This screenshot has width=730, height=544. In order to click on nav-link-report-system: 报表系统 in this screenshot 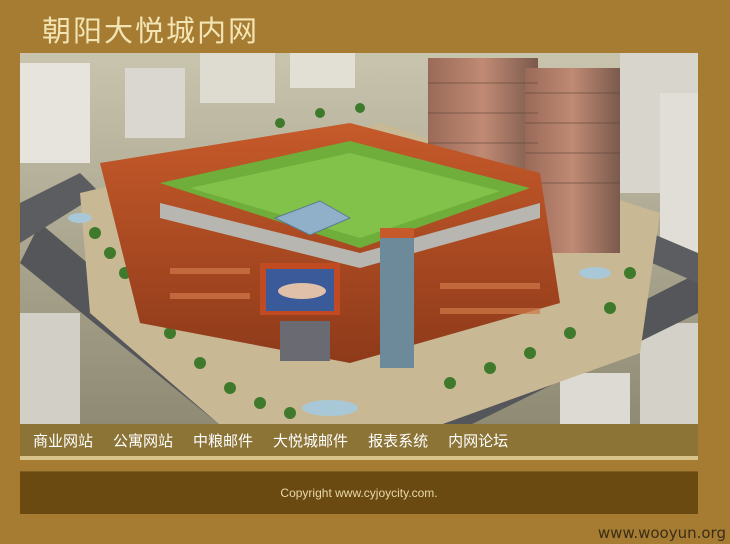, I will do `click(398, 440)`.